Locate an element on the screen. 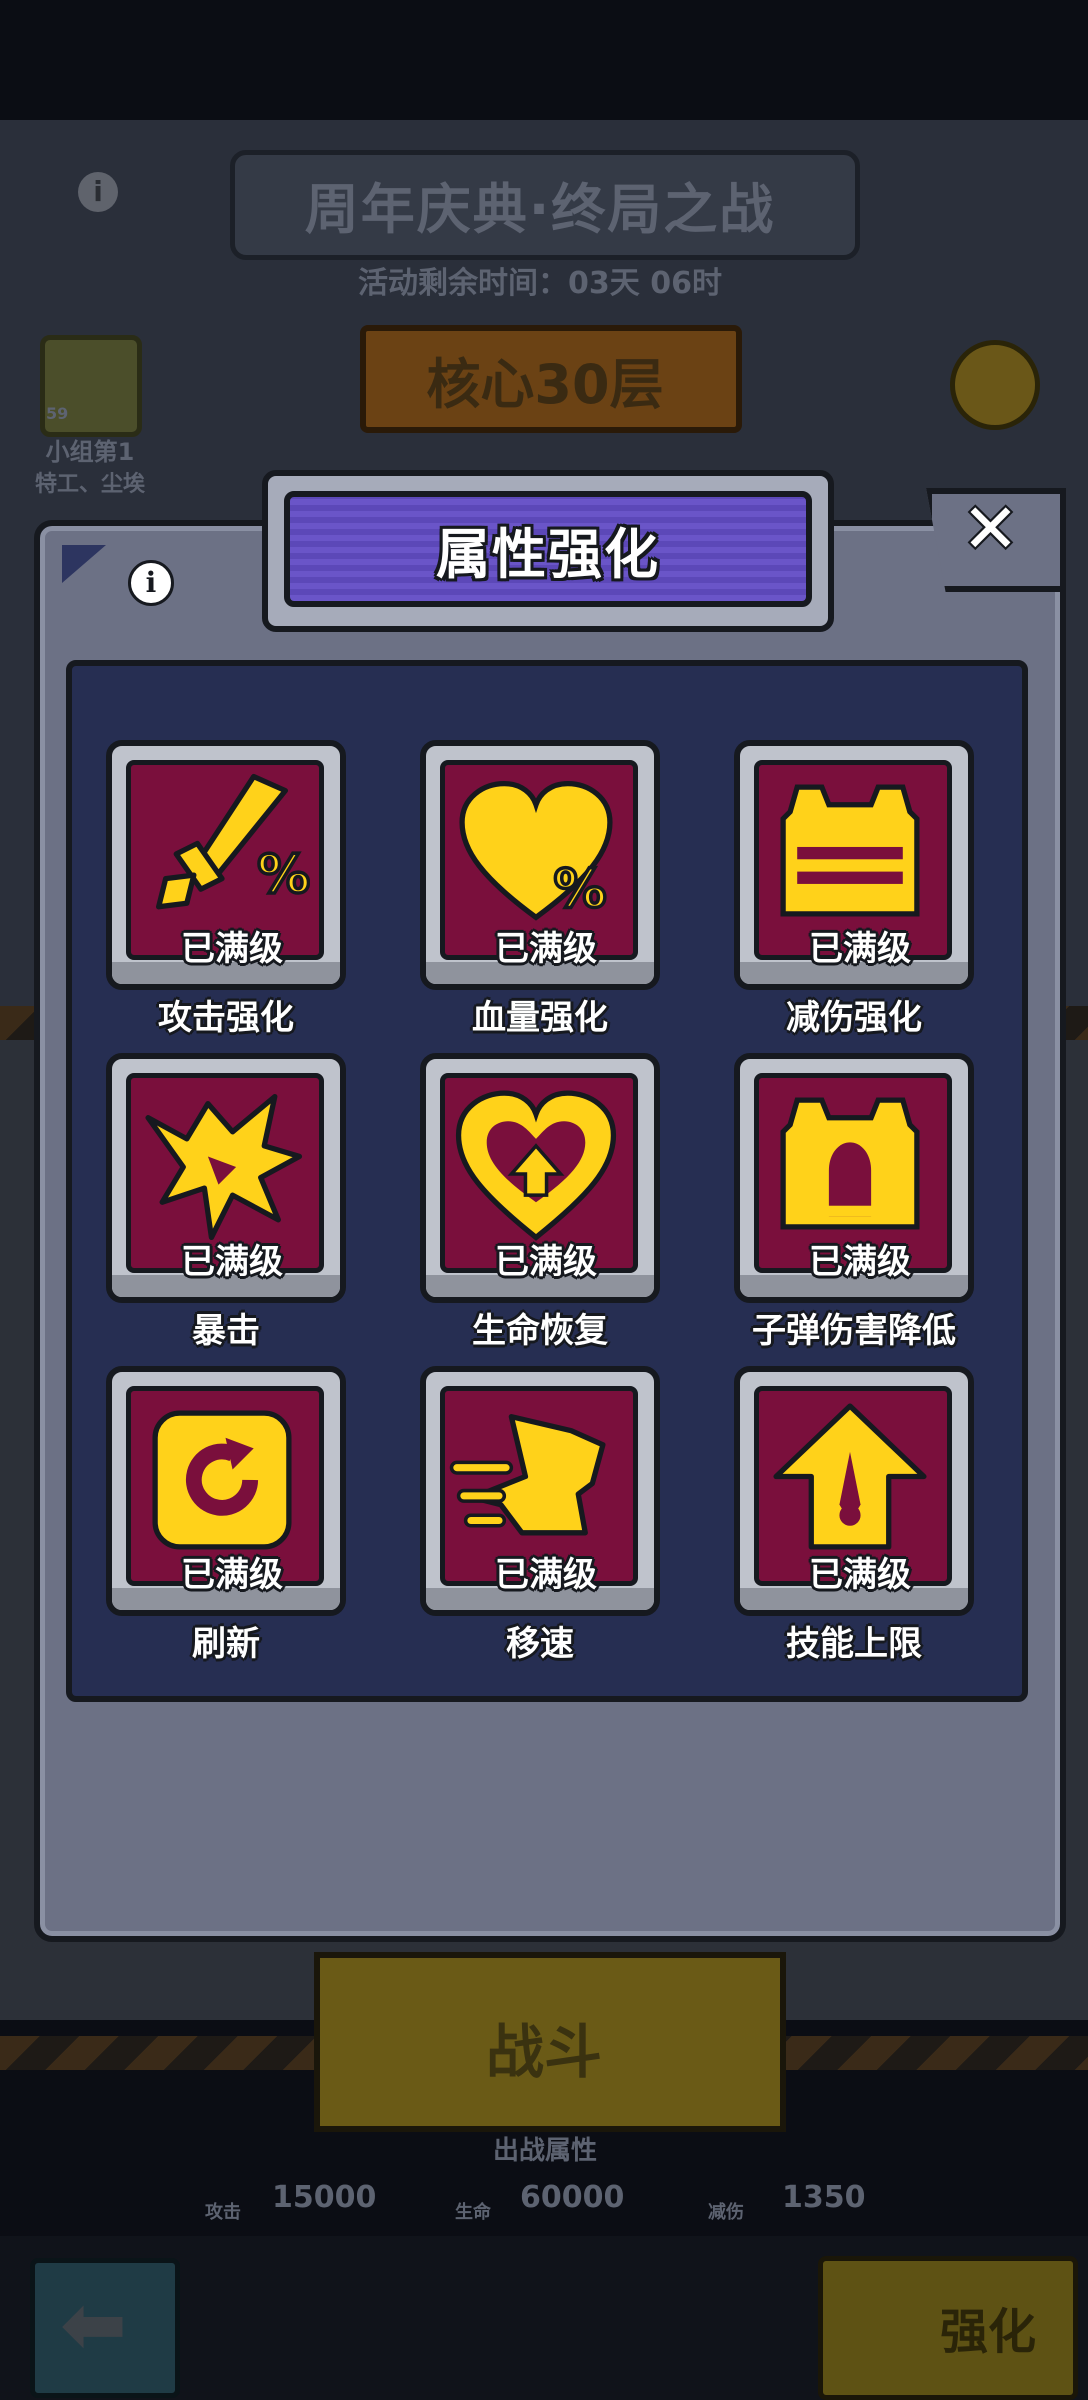  floor-label: 核心30层 is located at coordinates (545, 384).